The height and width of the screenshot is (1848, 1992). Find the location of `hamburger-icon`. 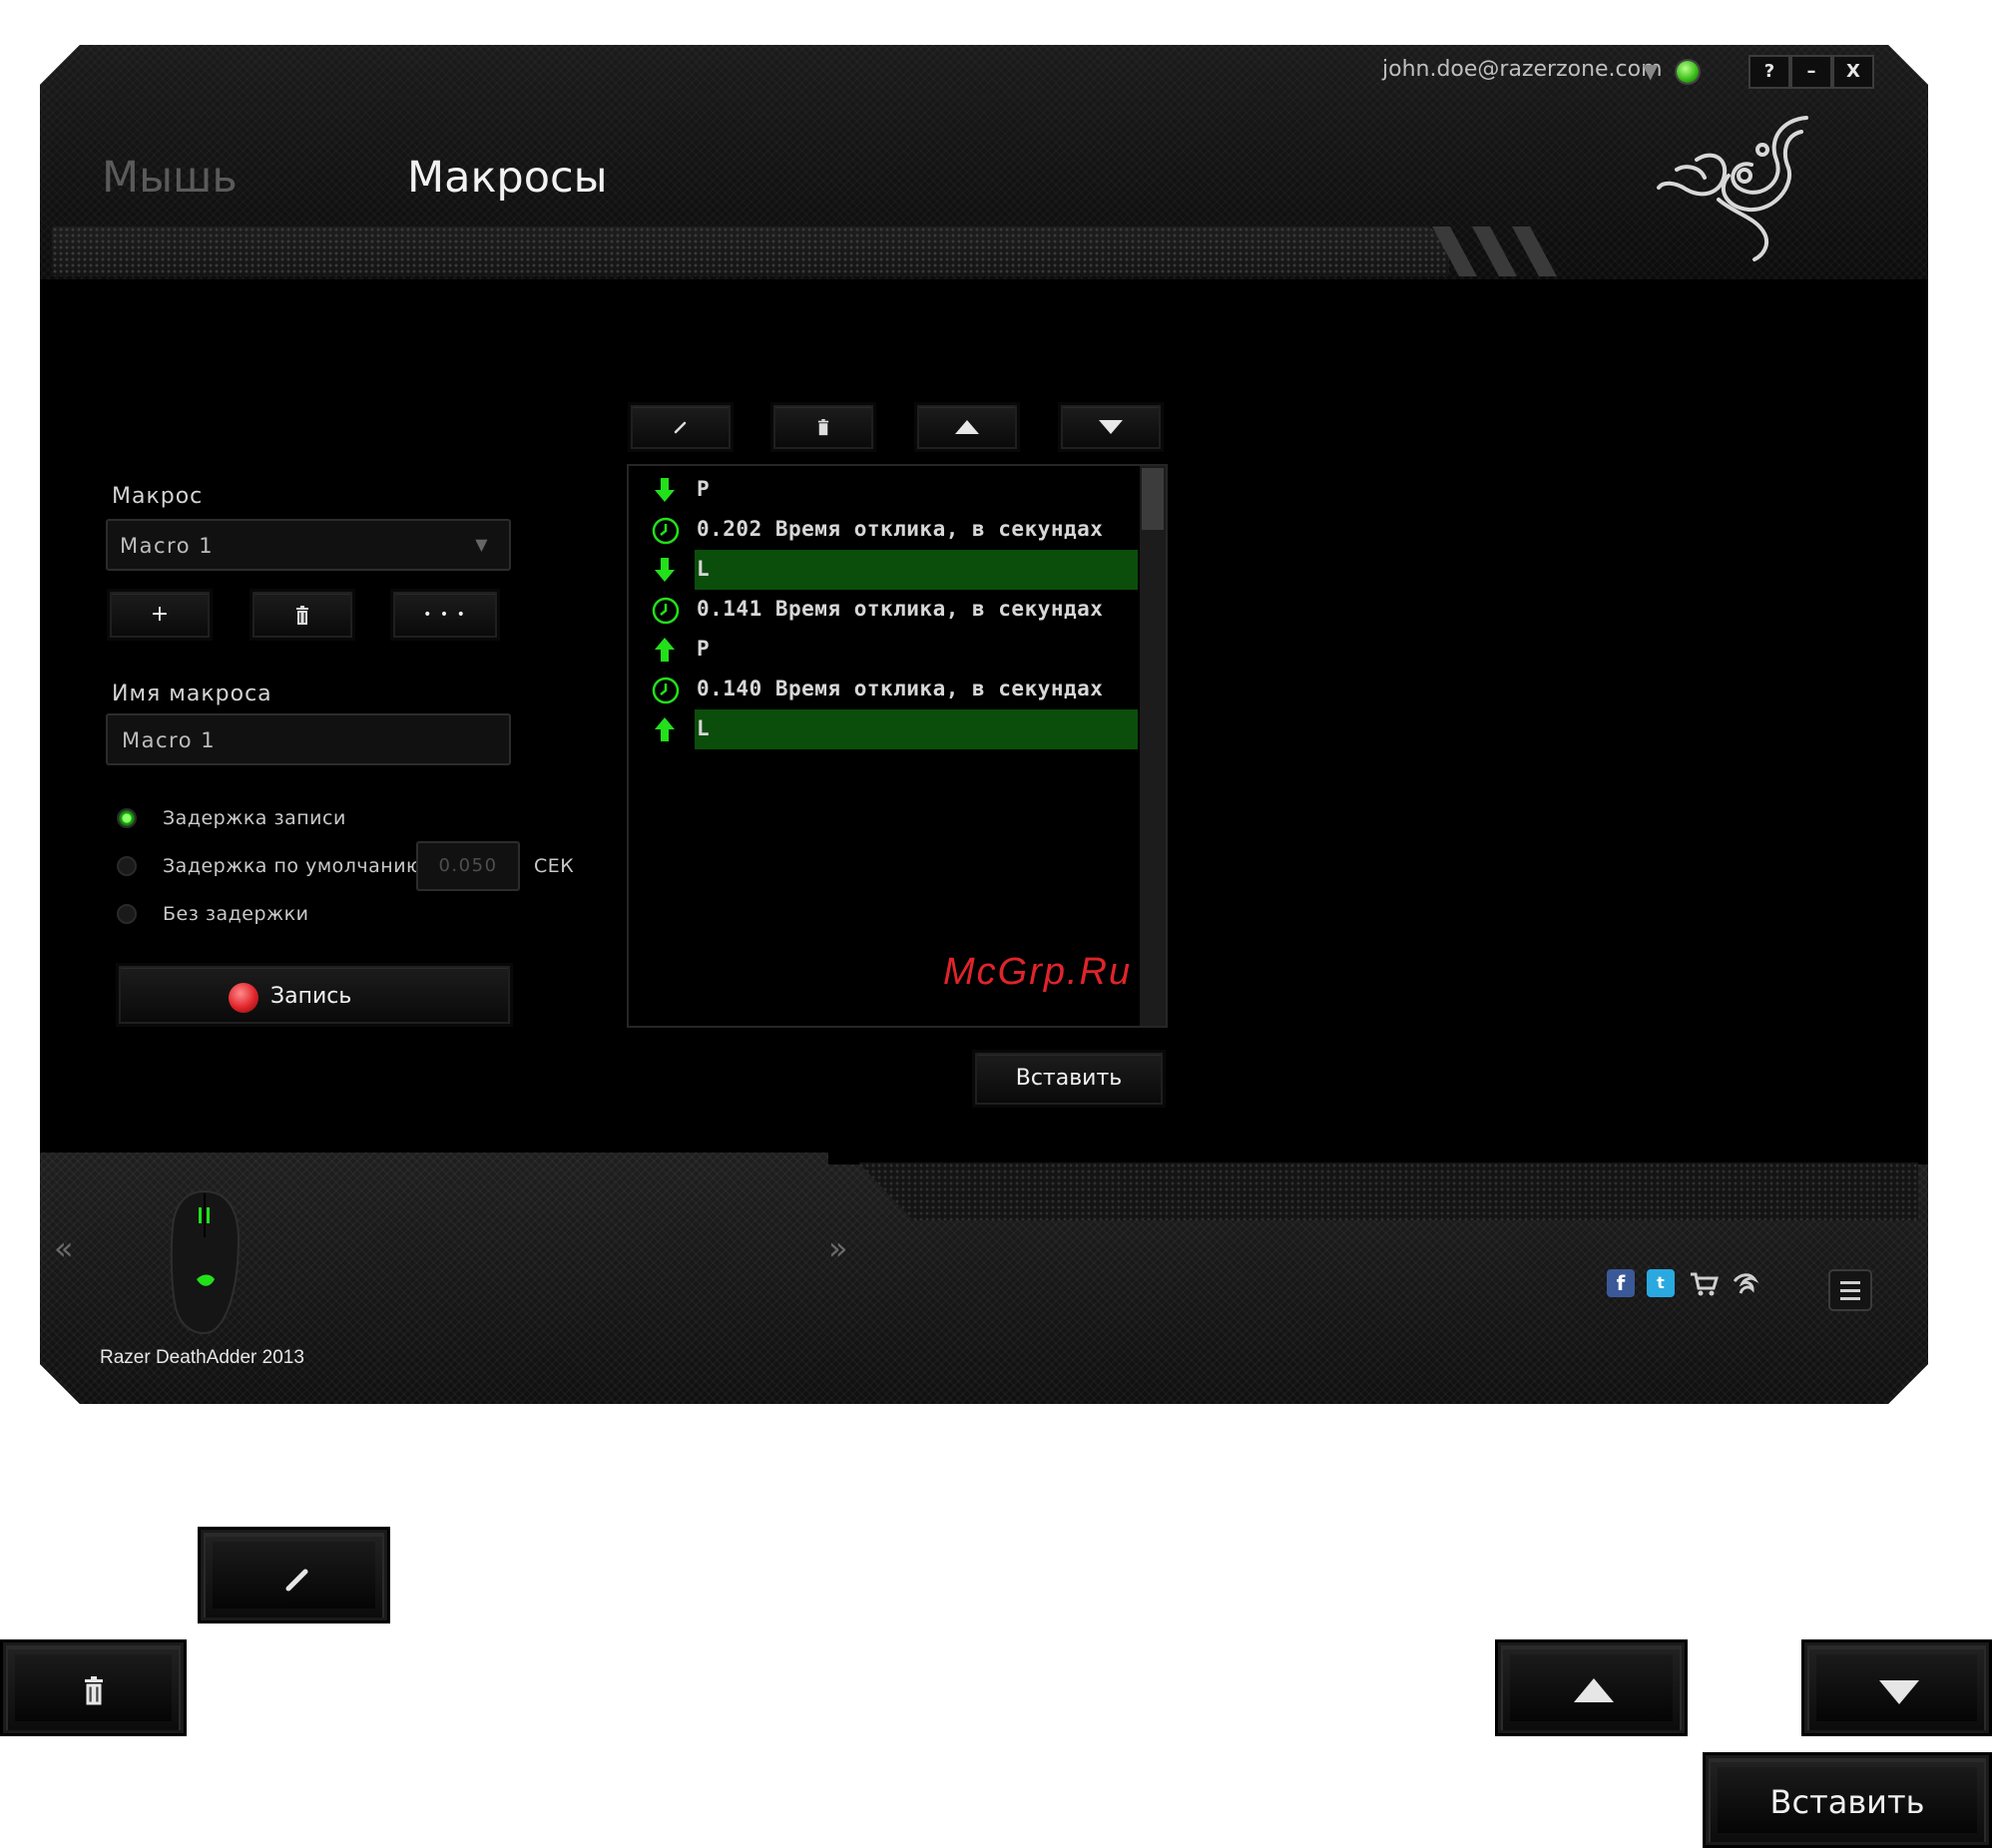

hamburger-icon is located at coordinates (1850, 1283).